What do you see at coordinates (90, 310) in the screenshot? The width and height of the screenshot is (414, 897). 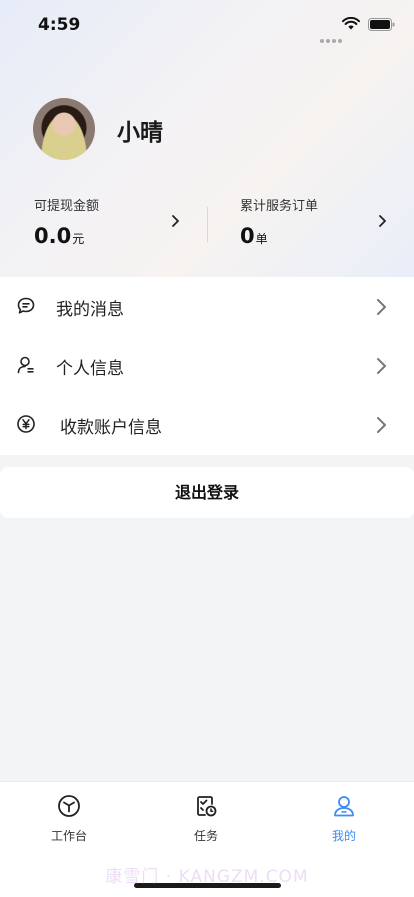 I see `menu-label-messages: 我的消息` at bounding box center [90, 310].